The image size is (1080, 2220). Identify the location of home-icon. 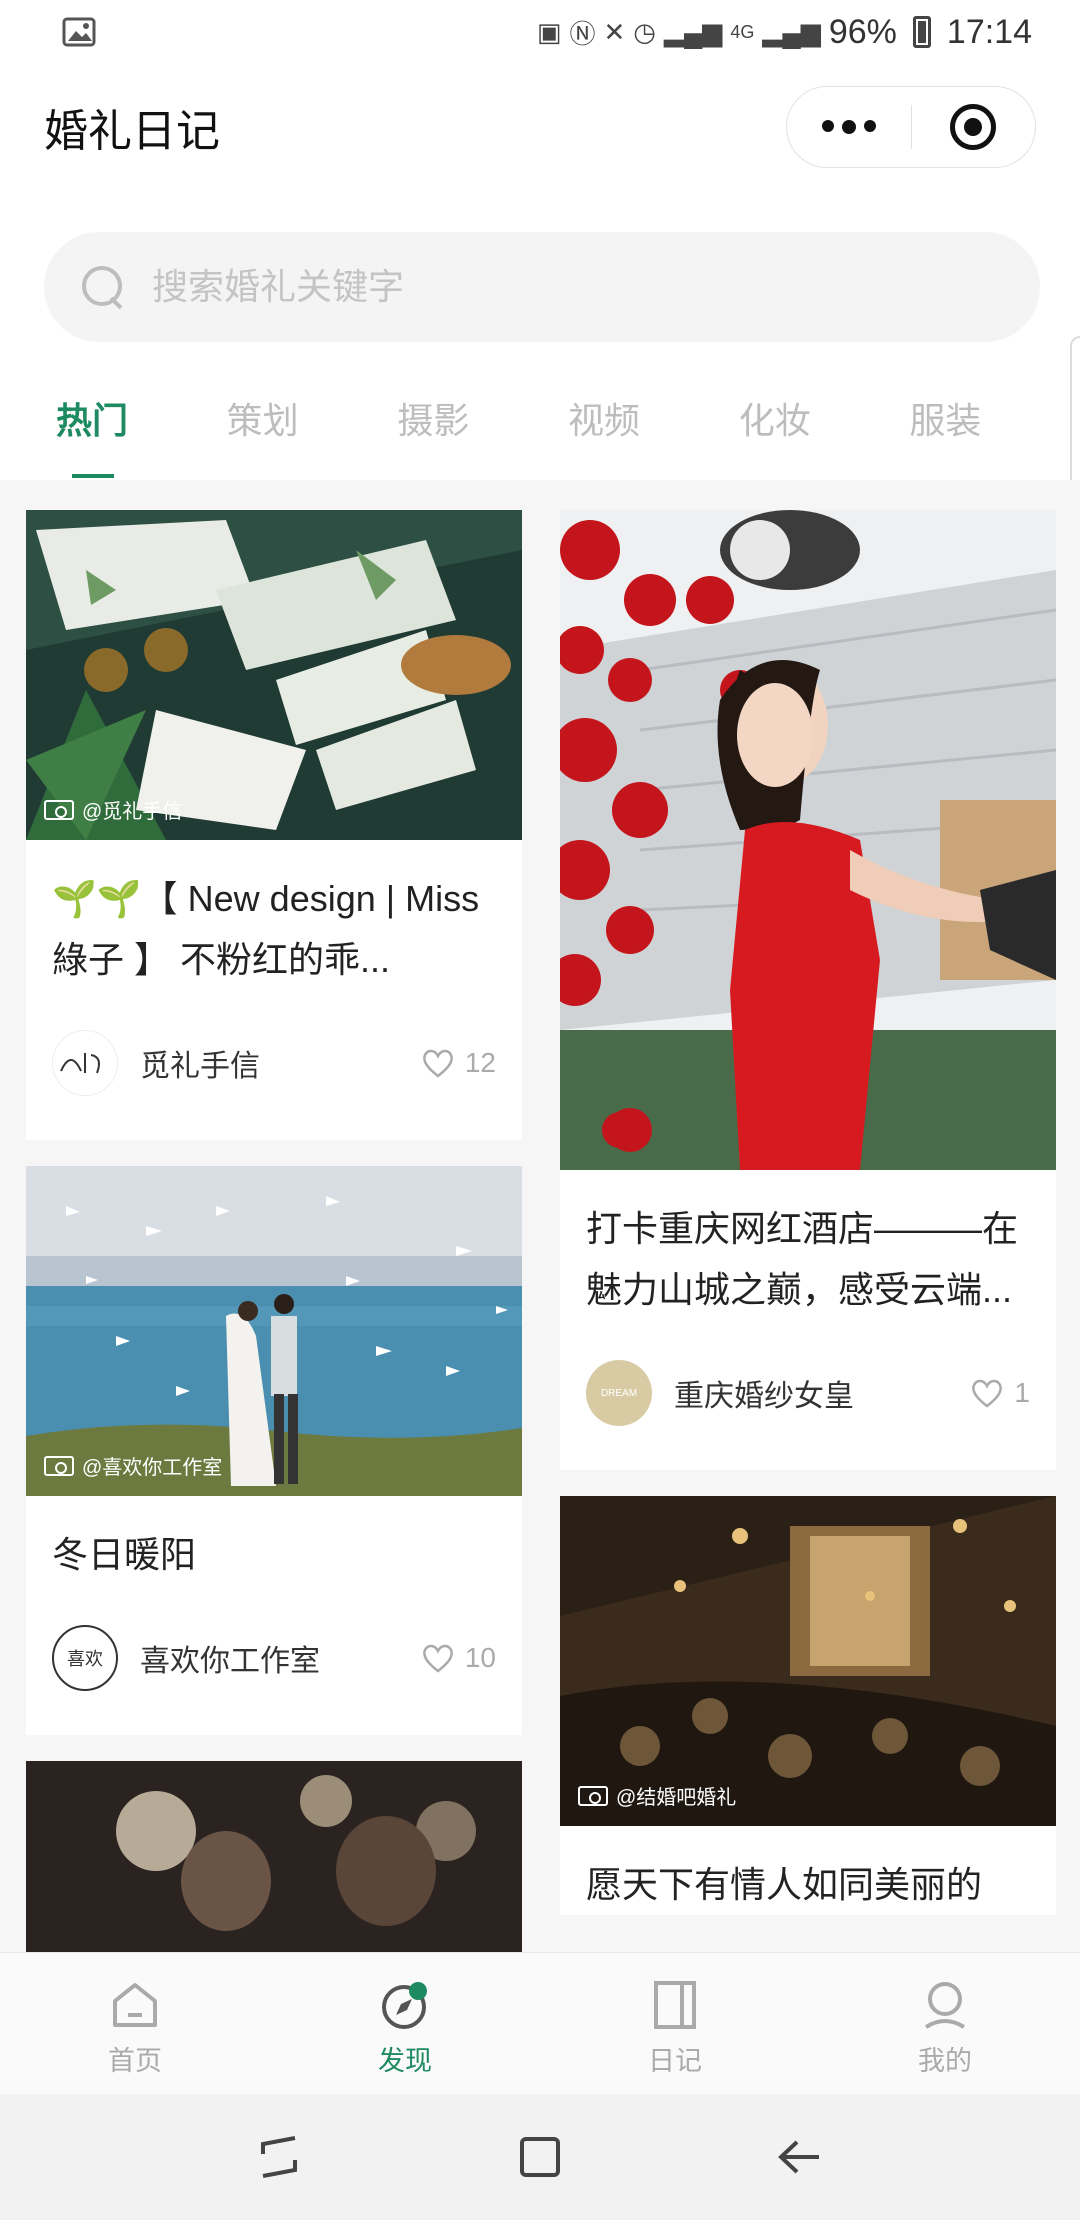
(135, 2005).